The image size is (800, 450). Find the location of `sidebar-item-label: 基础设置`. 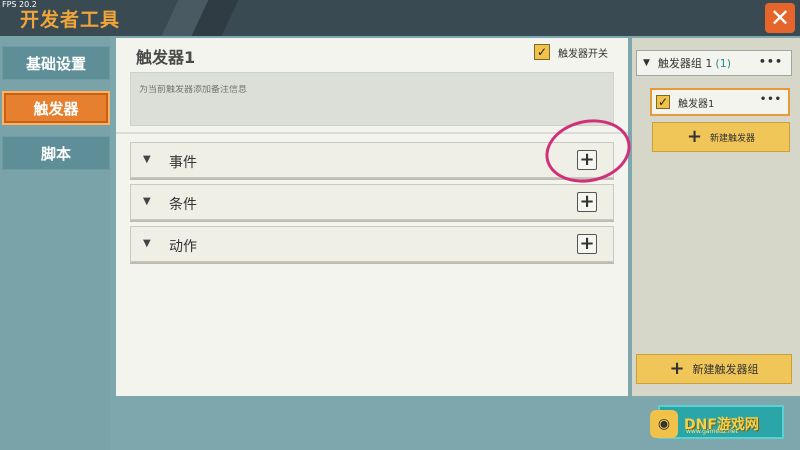

sidebar-item-label: 基础设置 is located at coordinates (55, 63).